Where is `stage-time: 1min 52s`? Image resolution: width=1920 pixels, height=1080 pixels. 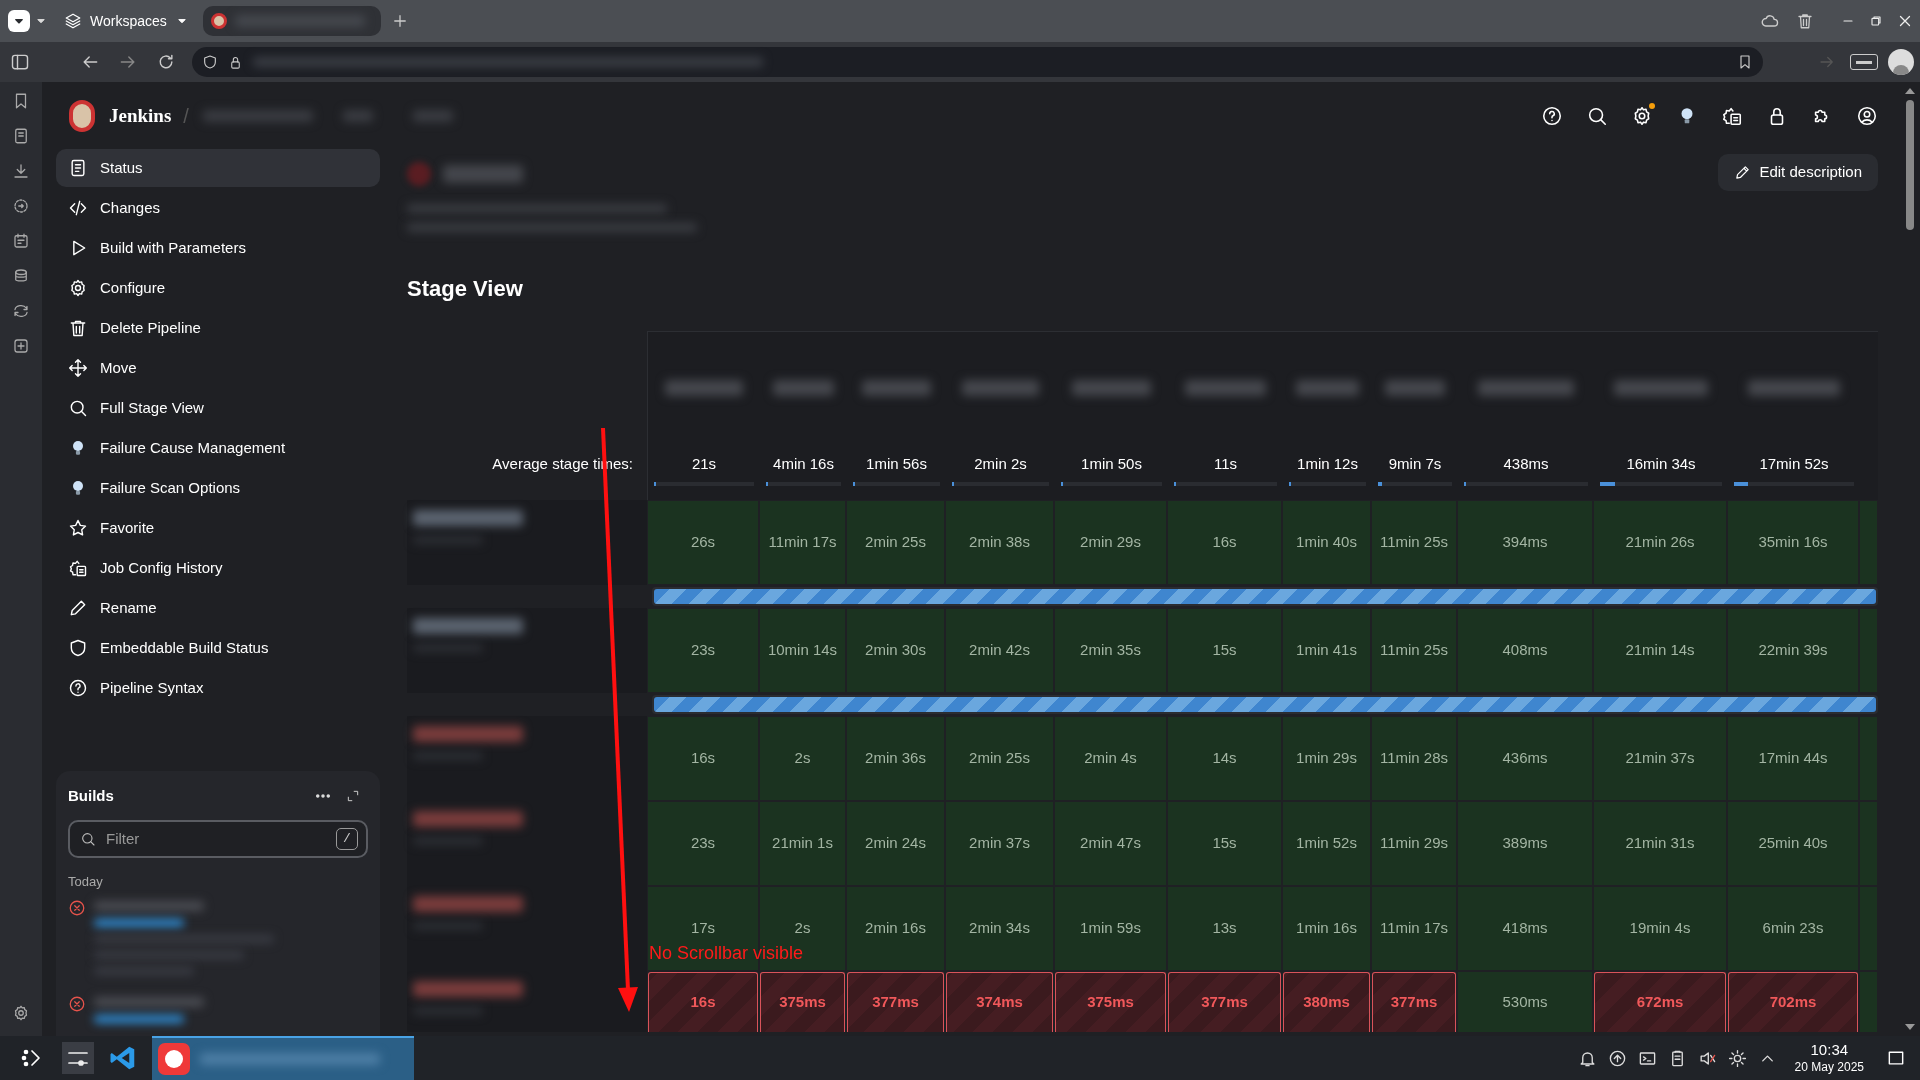
stage-time: 1min 52s is located at coordinates (1326, 843).